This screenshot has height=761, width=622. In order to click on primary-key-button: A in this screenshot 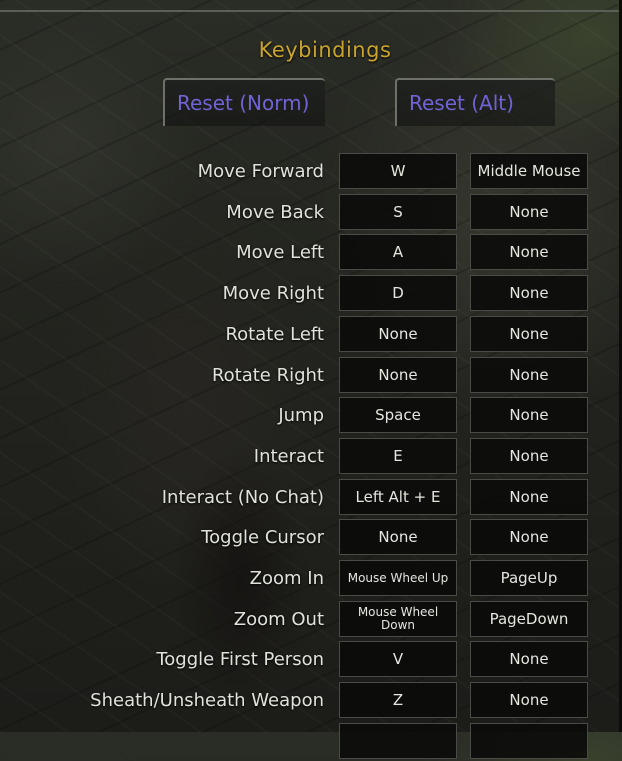, I will do `click(398, 252)`.